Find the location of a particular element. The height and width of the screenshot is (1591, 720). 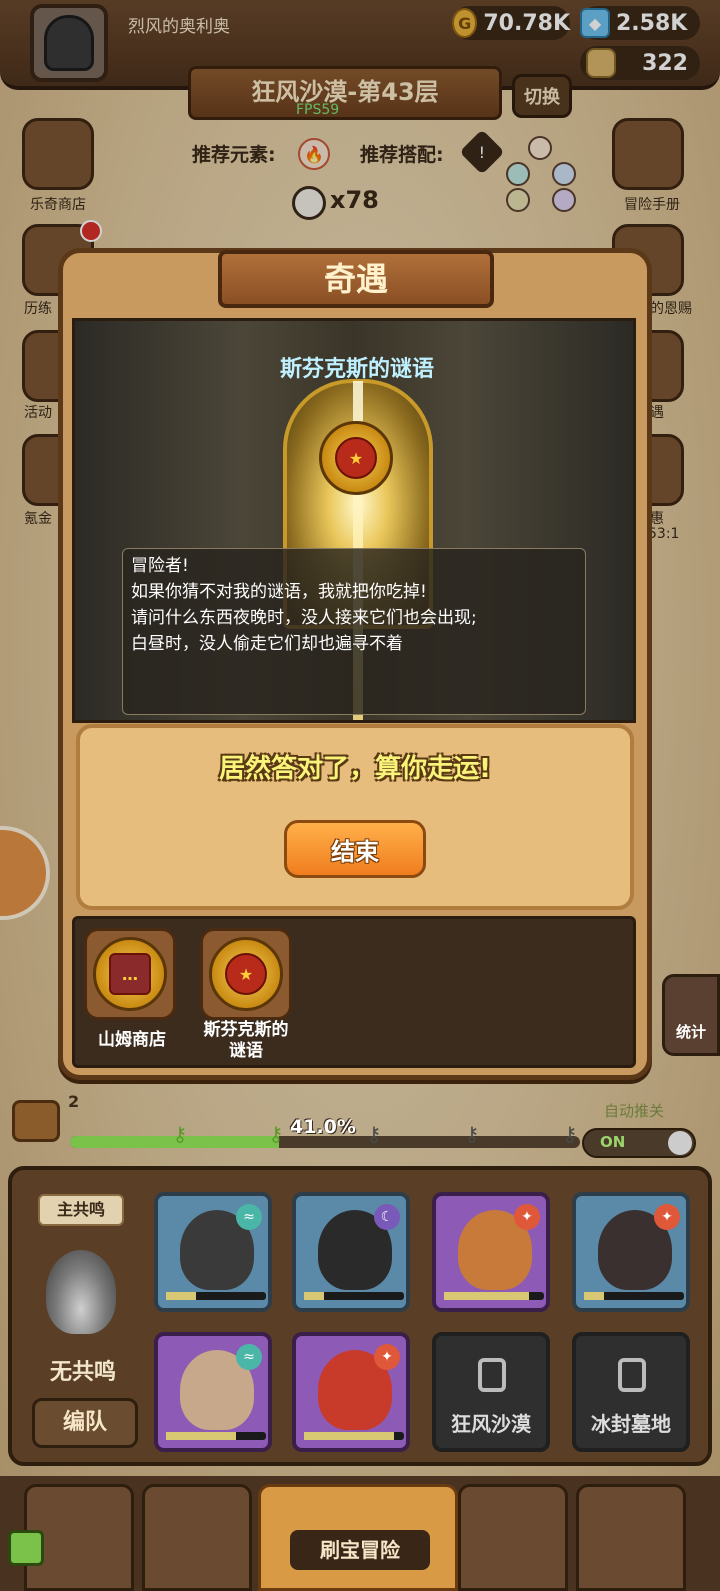

sphinx-icon: ★ is located at coordinates (246, 974).